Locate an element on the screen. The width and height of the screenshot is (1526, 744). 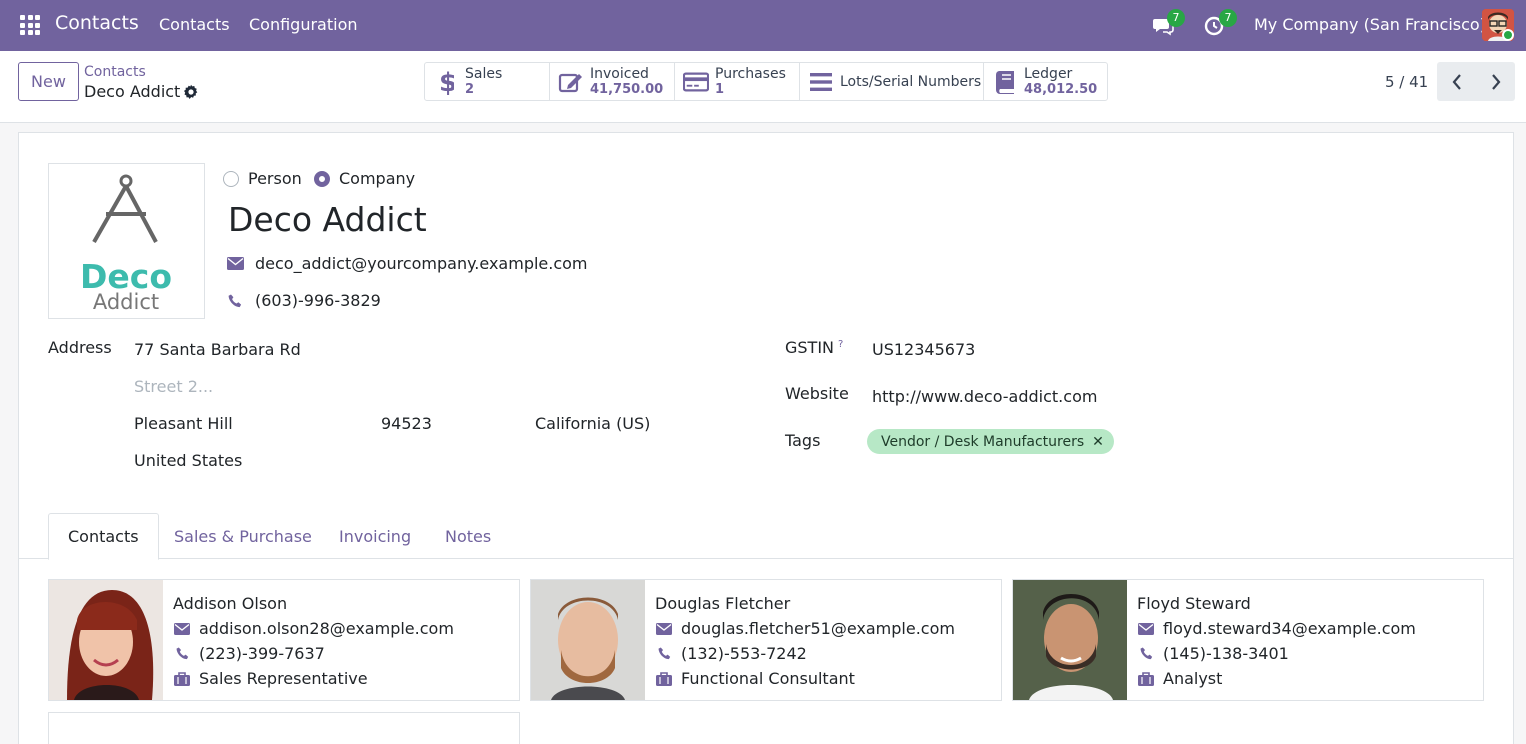
chevron-right-icon is located at coordinates (1495, 81).